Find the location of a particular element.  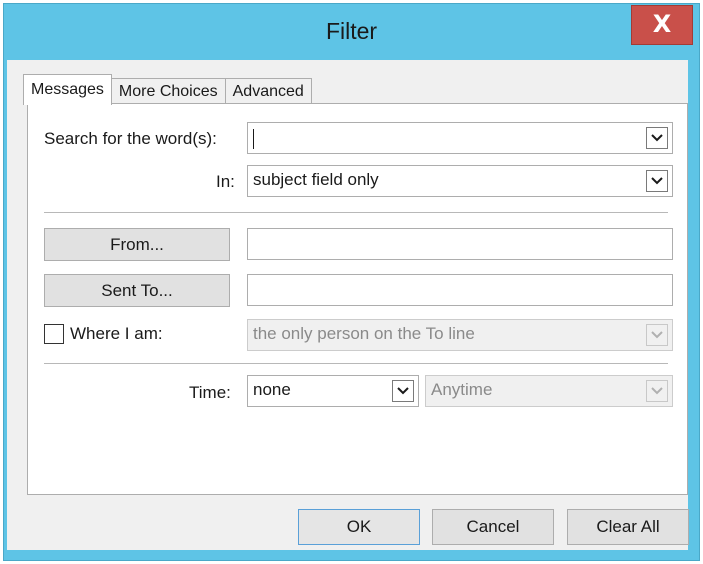

text-caret is located at coordinates (253, 139).